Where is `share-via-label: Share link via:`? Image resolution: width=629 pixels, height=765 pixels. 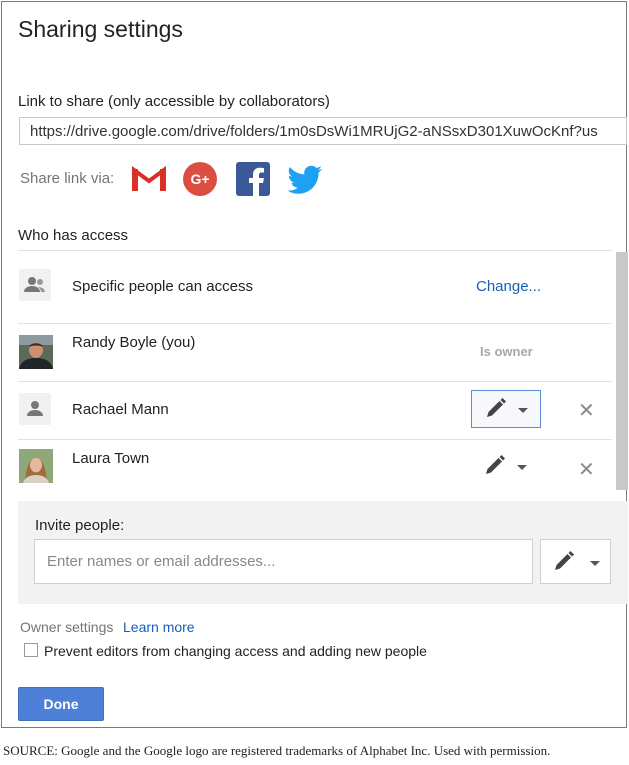 share-via-label: Share link via: is located at coordinates (67, 178).